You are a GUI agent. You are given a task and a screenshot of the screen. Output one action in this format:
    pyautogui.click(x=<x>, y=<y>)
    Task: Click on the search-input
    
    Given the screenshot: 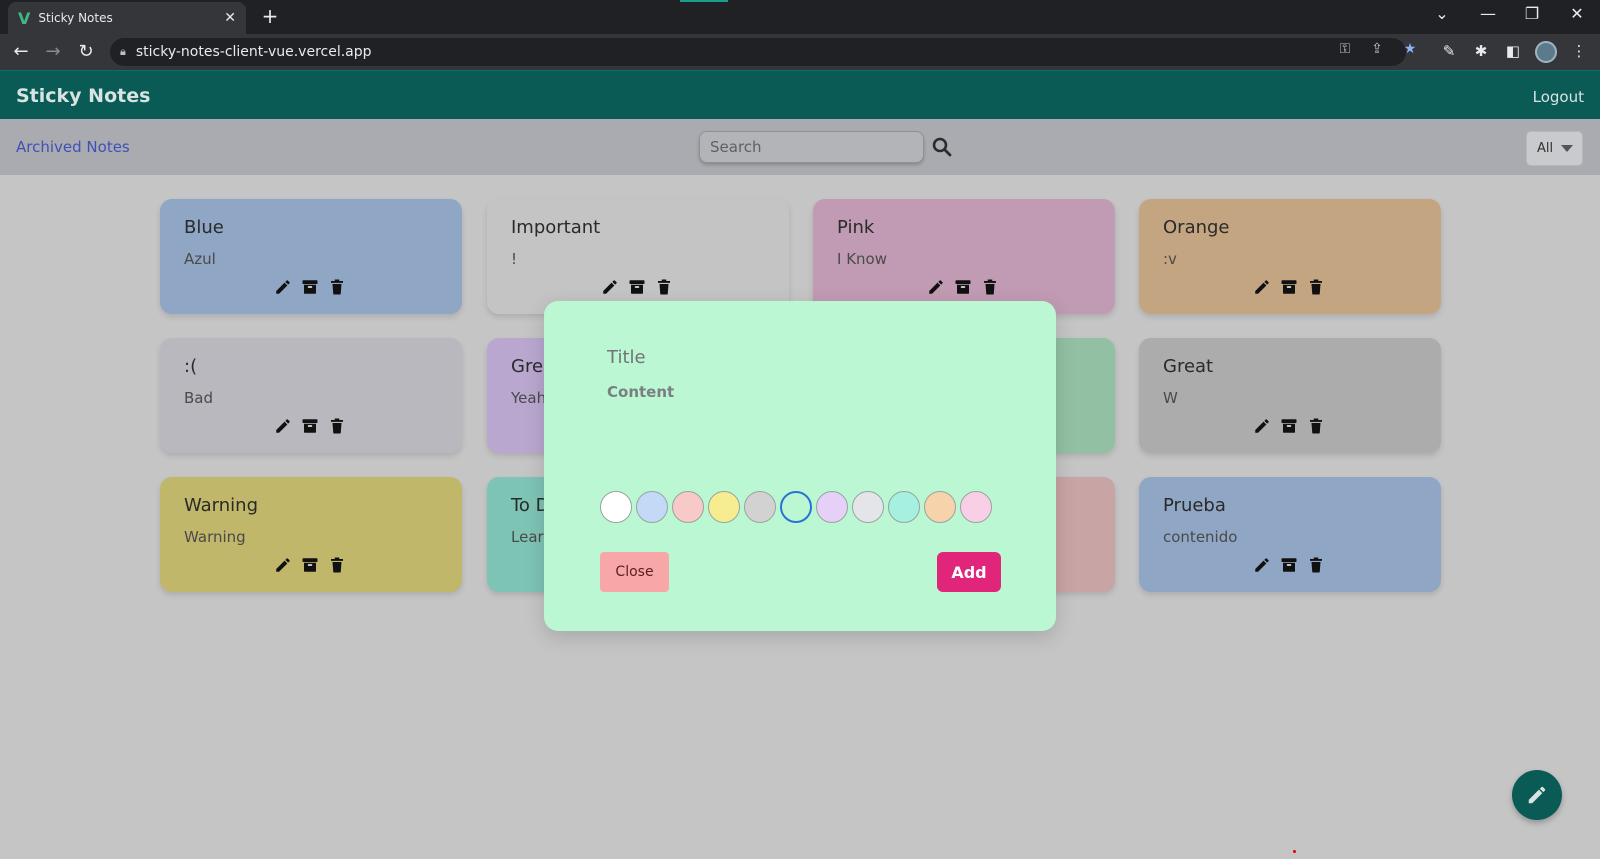 What is the action you would take?
    pyautogui.click(x=811, y=147)
    